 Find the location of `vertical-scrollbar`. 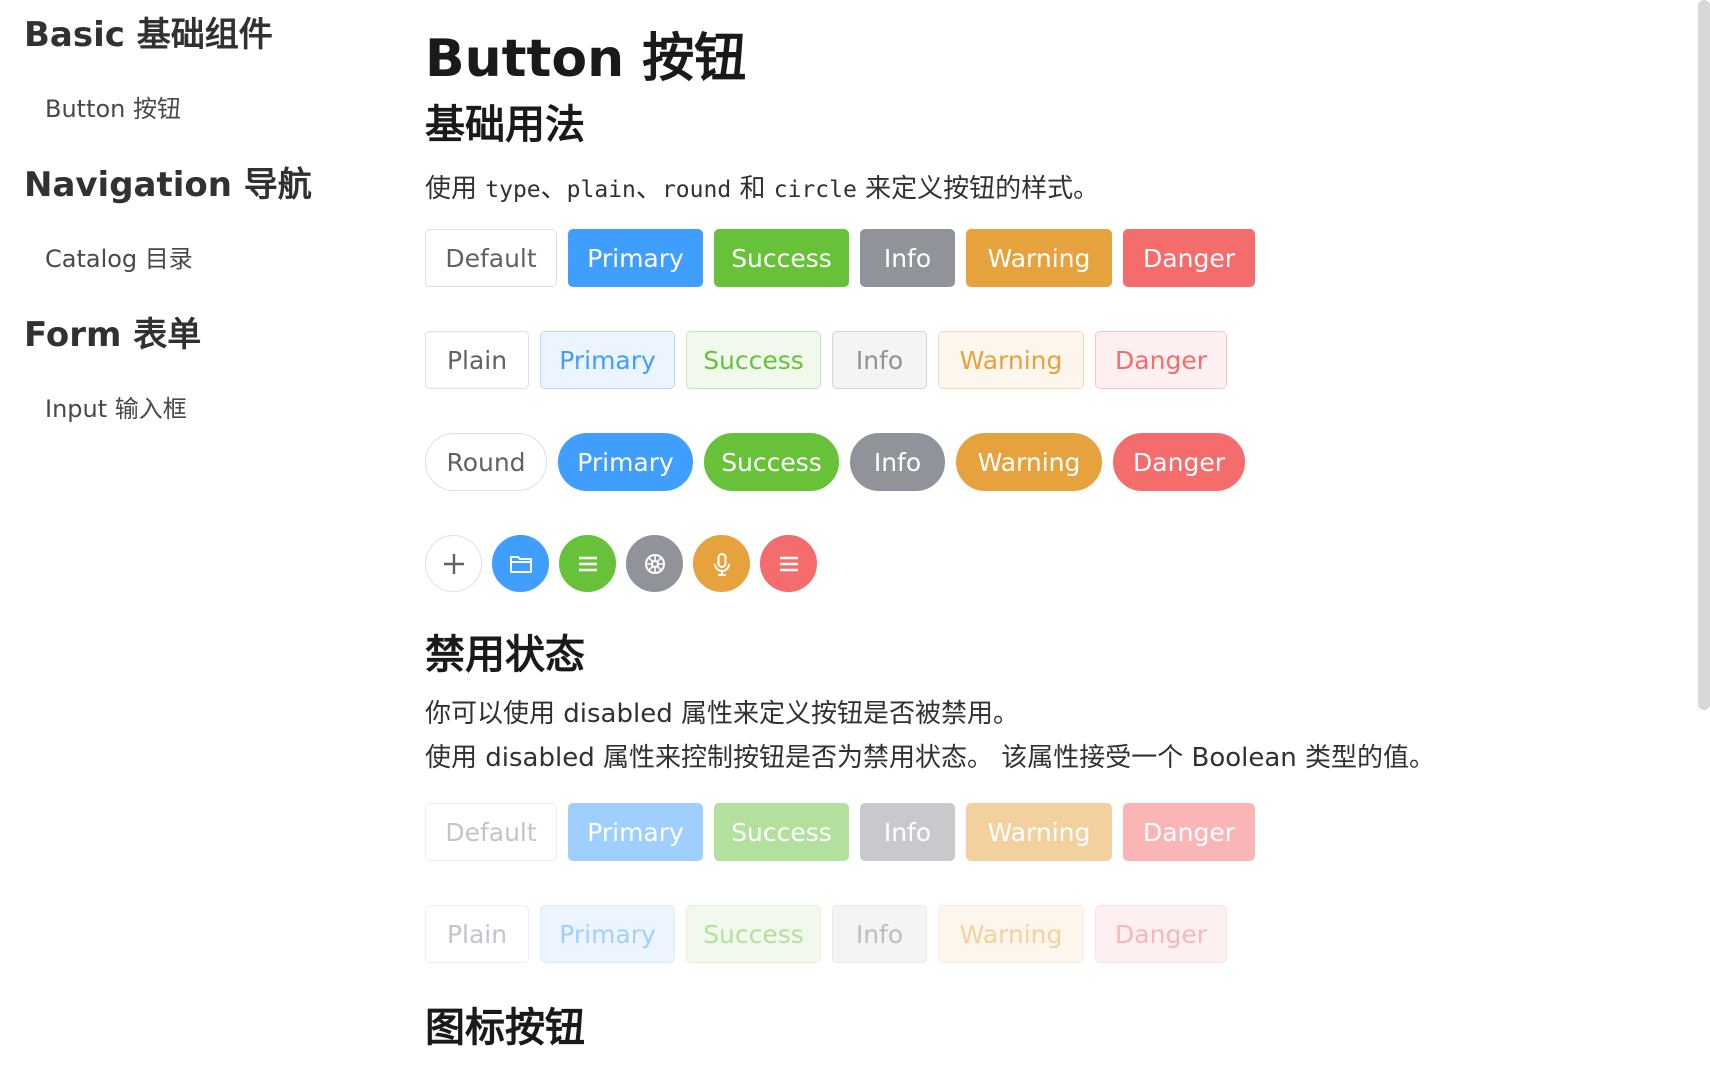

vertical-scrollbar is located at coordinates (1704, 355).